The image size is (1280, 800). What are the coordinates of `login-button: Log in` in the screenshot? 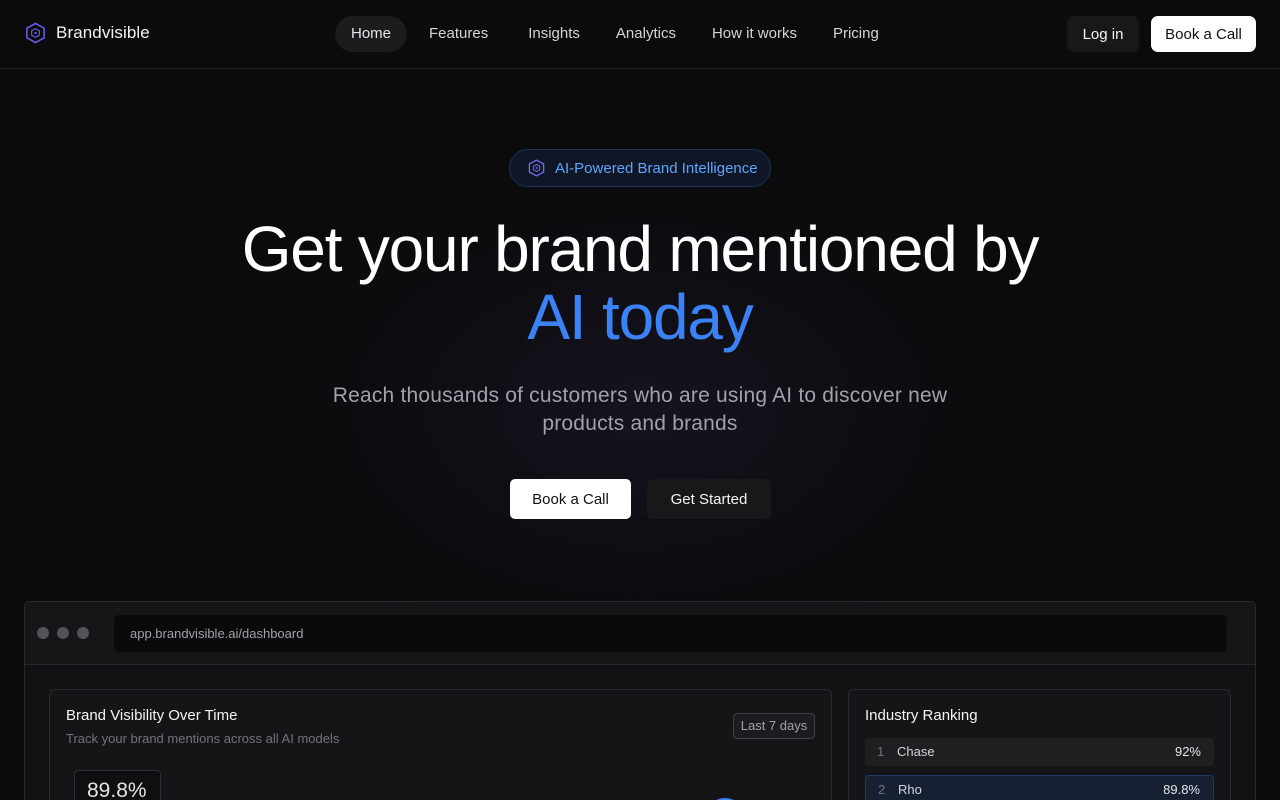 It's located at (1103, 34).